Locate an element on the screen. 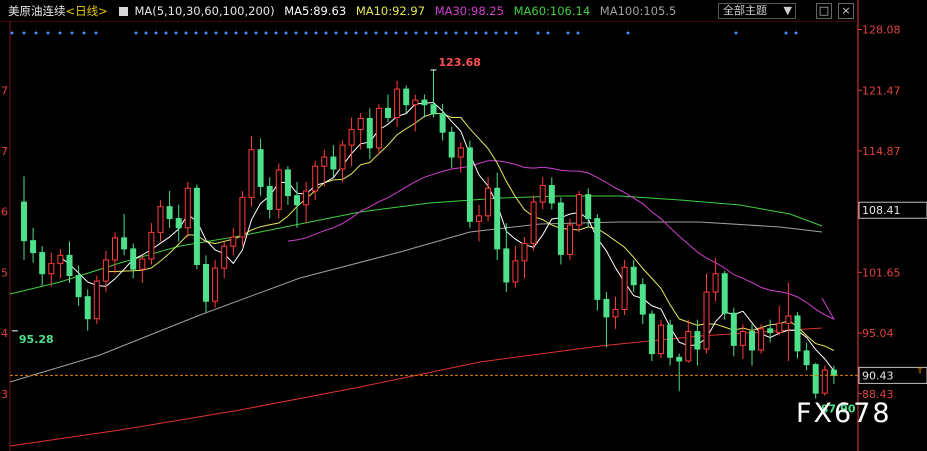 This screenshot has height=451, width=927. price-tick-label: 101.65 is located at coordinates (881, 272).